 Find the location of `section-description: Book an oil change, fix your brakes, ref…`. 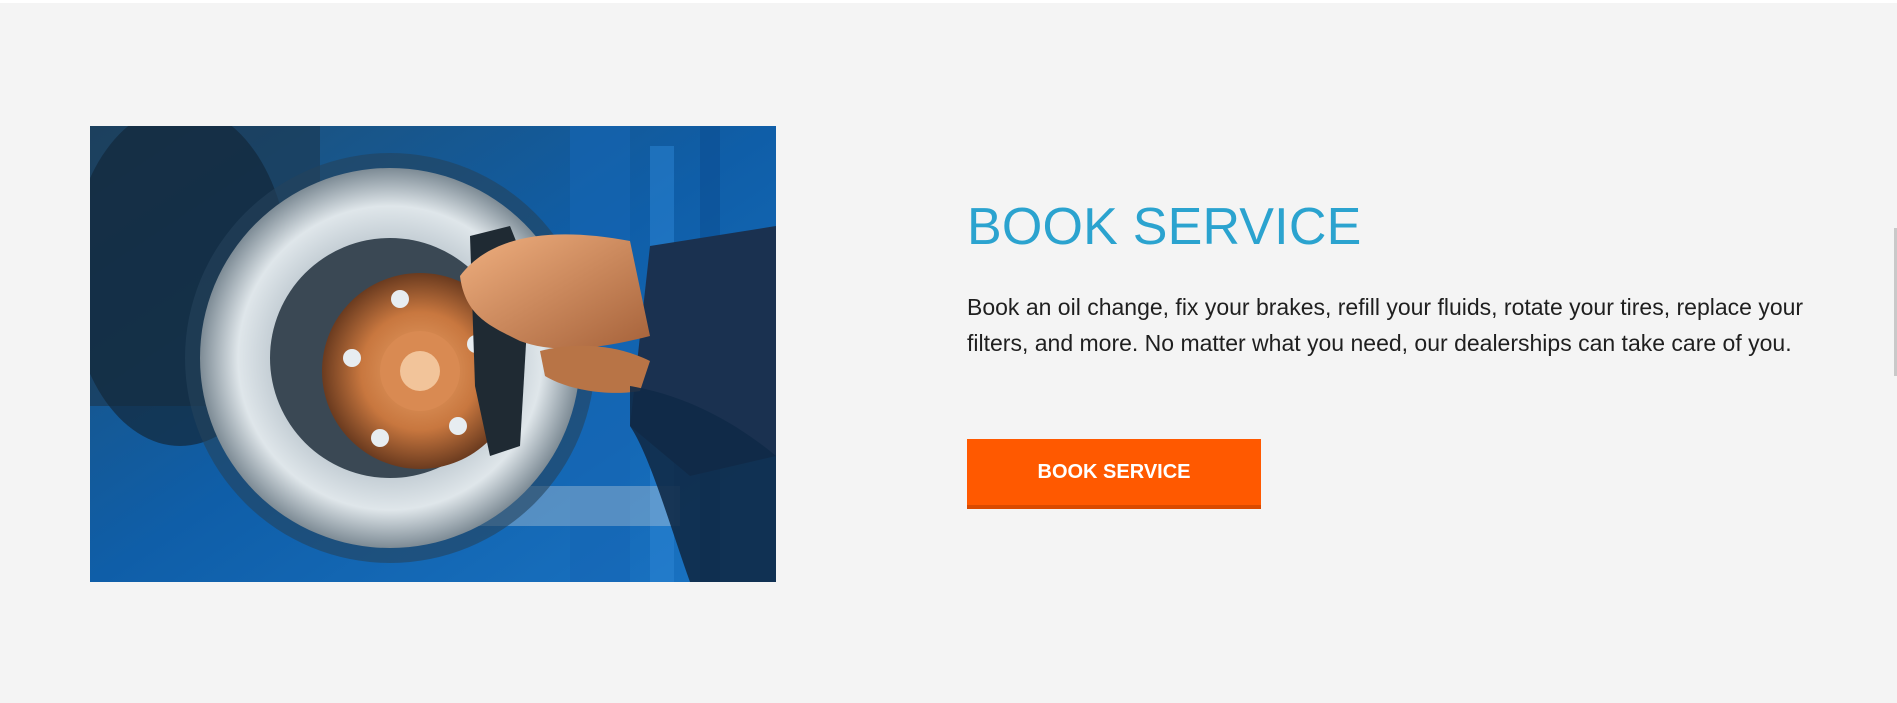

section-description: Book an oil change, fix your brakes, ref… is located at coordinates (1385, 325).